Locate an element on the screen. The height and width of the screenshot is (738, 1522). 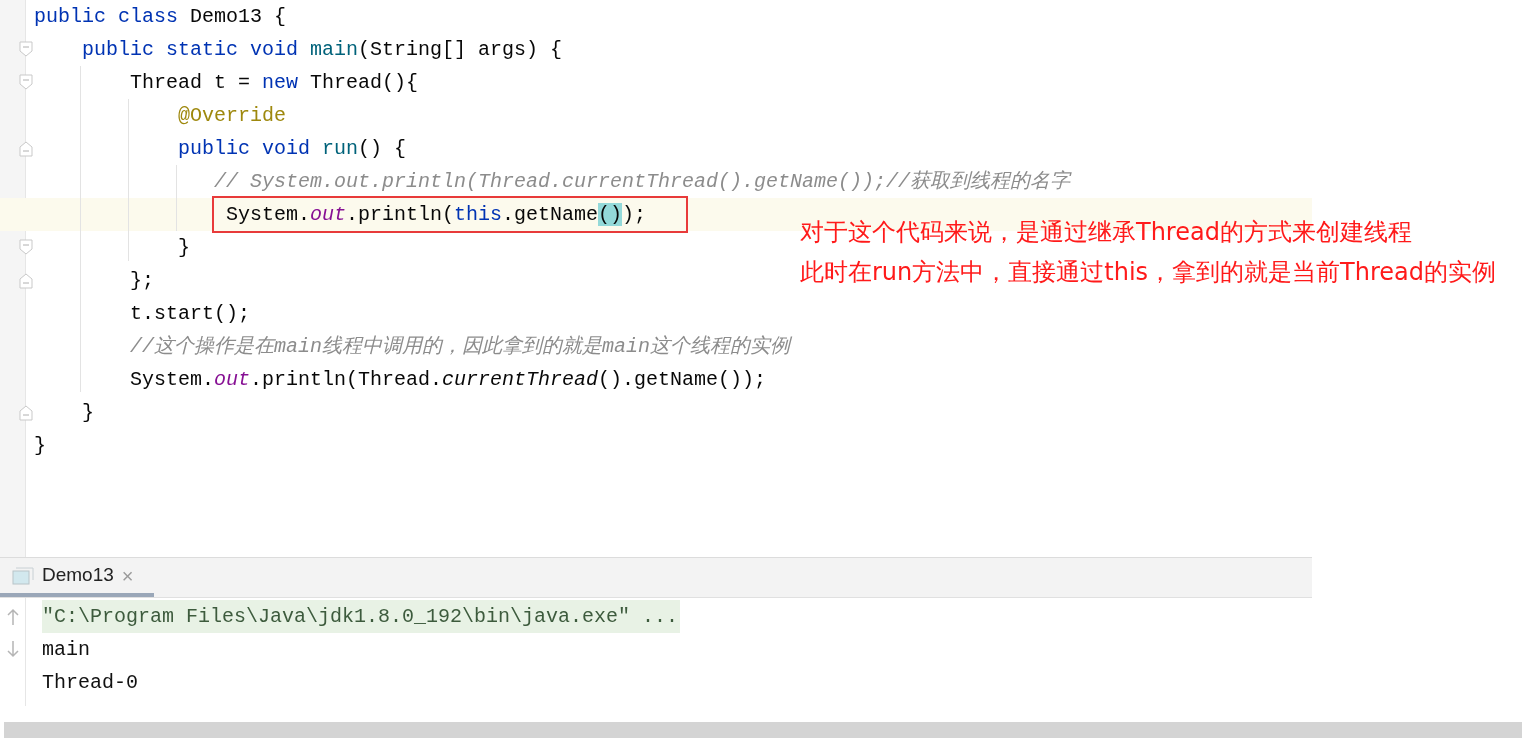
code-line: Thread t = new Thread(){ is located at coordinates (274, 83).